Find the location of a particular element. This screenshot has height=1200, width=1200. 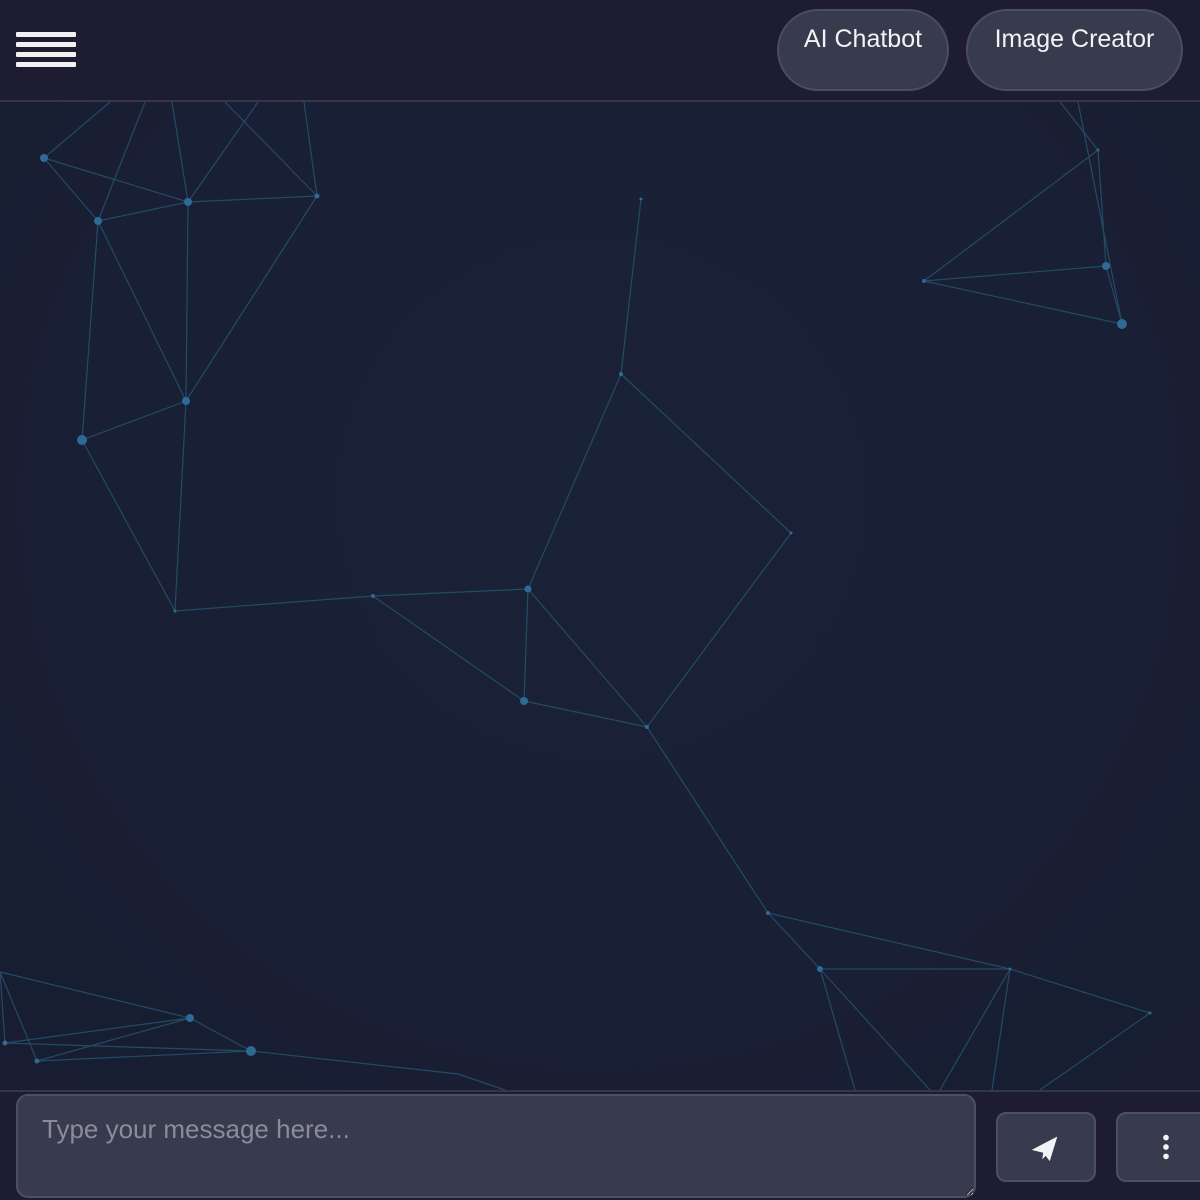

composer-bar is located at coordinates (600, 1145).